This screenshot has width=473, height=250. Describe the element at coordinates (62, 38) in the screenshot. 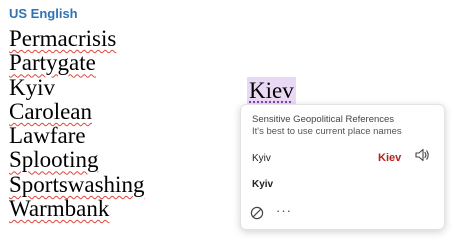

I see `spelling-flagged-word: Permacrisis` at that location.